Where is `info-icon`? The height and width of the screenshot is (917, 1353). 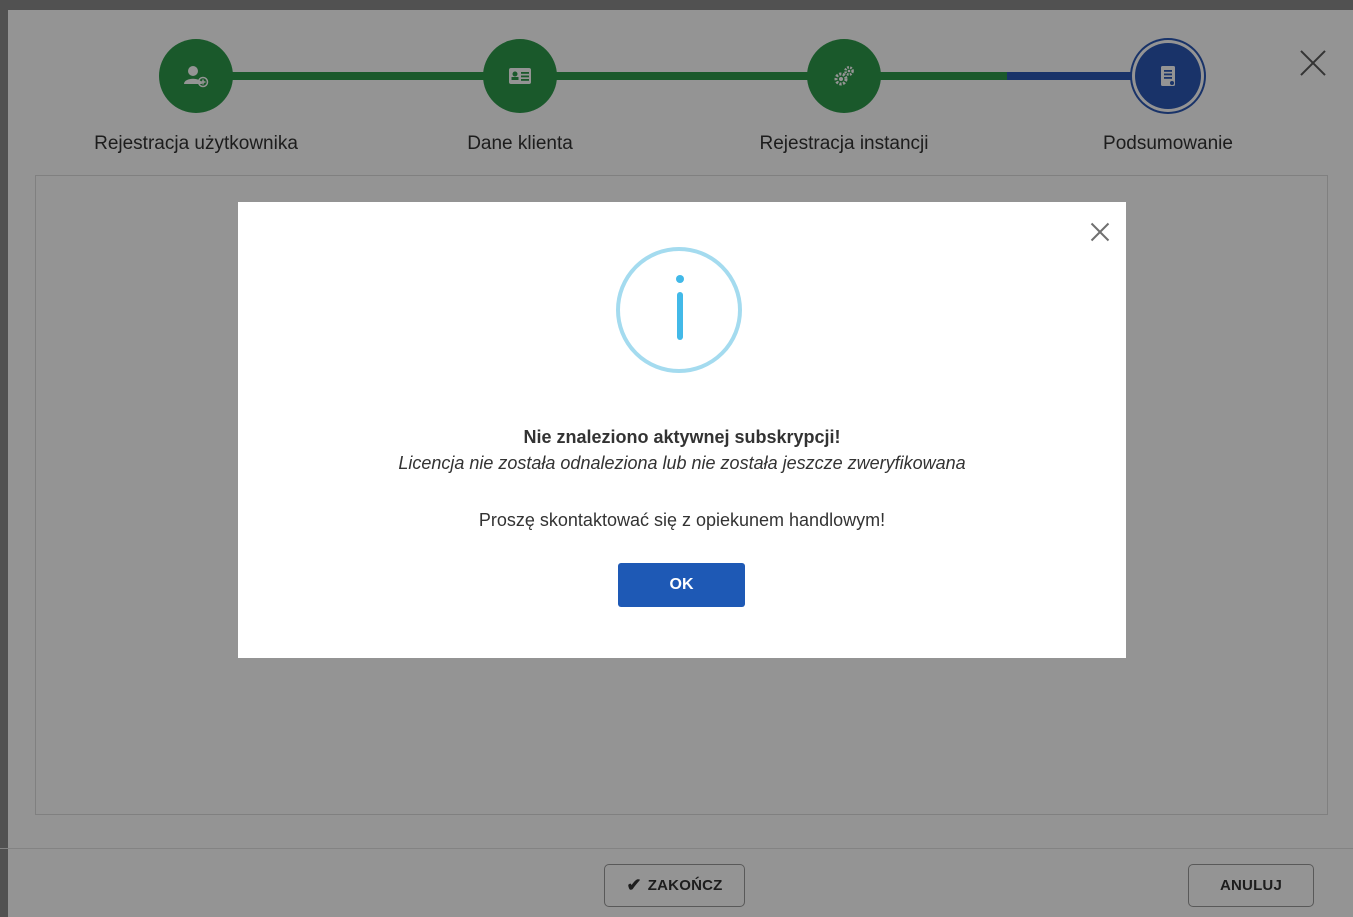 info-icon is located at coordinates (679, 310).